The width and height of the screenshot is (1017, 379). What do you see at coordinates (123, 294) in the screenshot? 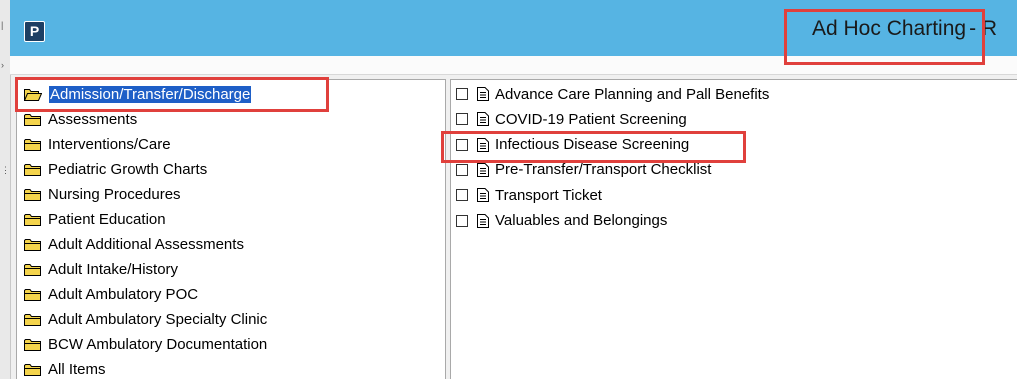
I see `folder-label: Adult Ambulatory POC` at bounding box center [123, 294].